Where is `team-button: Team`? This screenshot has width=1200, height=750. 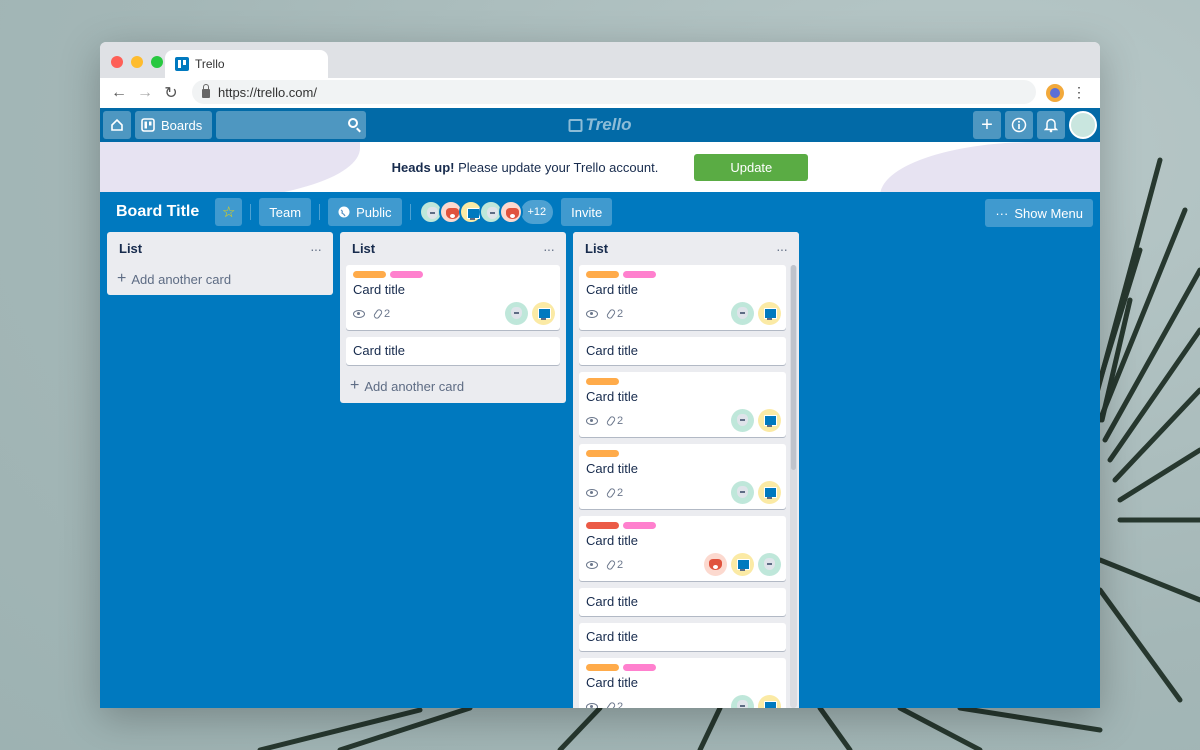 team-button: Team is located at coordinates (285, 212).